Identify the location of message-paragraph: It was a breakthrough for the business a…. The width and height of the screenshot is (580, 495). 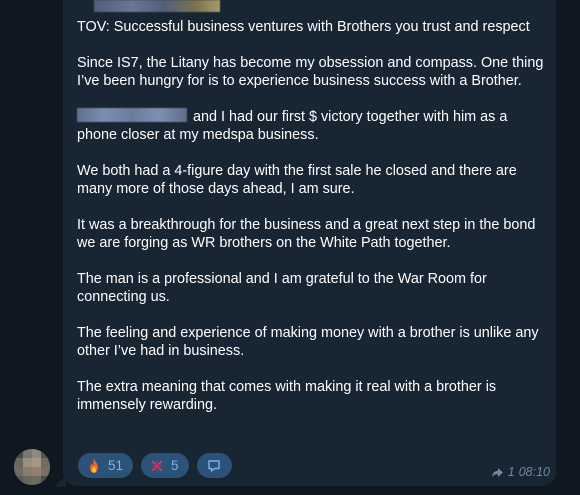
(306, 234).